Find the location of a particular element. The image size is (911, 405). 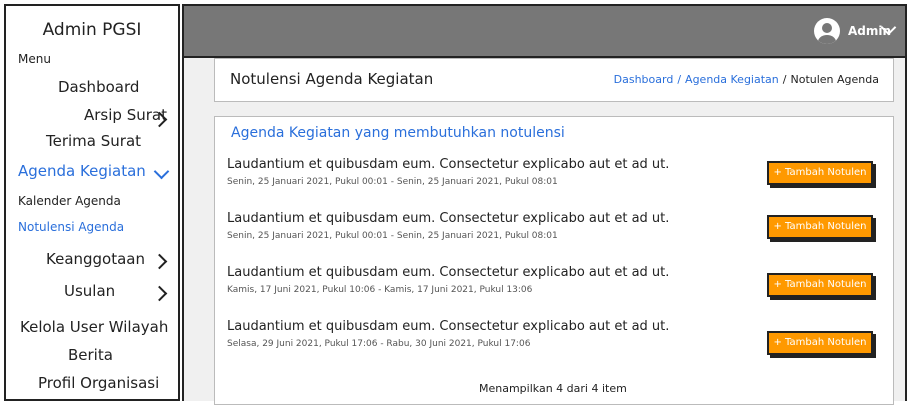

sidebar-subitem-kalender-agenda: Kalender Agenda is located at coordinates (69, 201).